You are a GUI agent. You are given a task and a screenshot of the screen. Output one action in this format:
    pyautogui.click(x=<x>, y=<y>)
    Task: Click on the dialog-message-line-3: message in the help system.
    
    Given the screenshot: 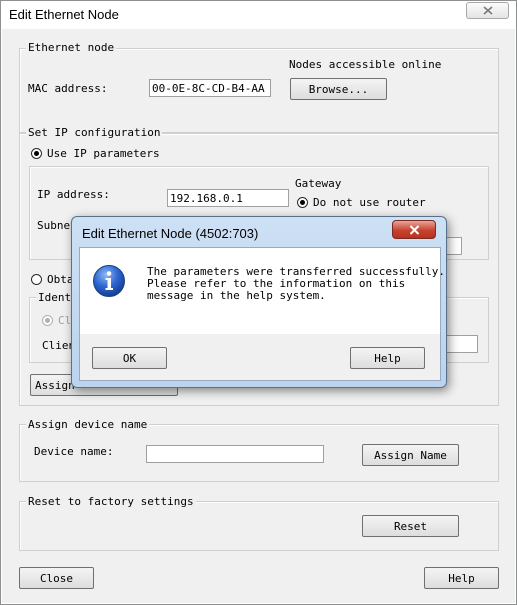 What is the action you would take?
    pyautogui.click(x=236, y=295)
    